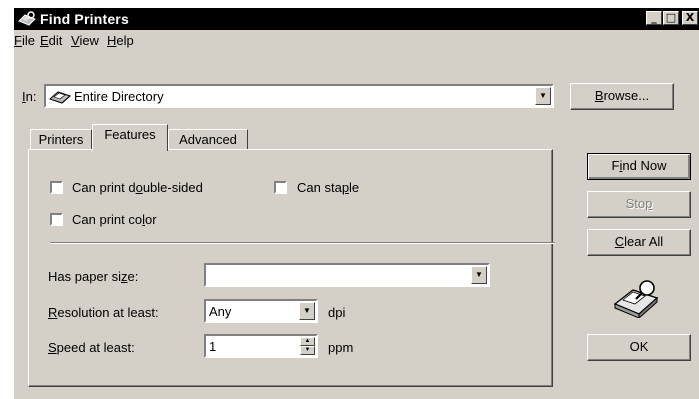  I want to click on maximize-button: □, so click(671, 18).